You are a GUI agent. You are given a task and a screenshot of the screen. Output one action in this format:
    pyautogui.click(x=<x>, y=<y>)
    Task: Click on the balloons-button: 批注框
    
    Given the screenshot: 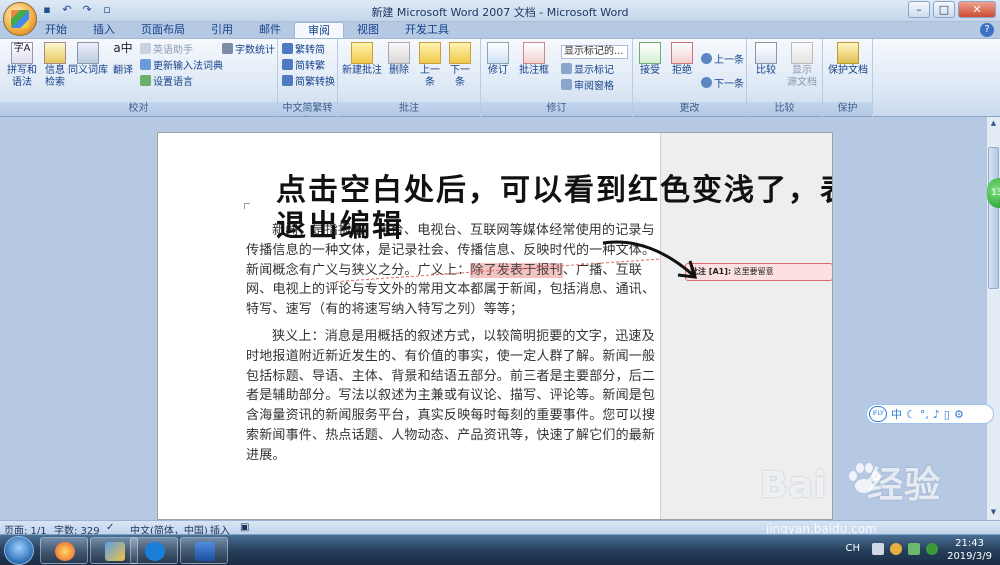 What is the action you would take?
    pyautogui.click(x=534, y=59)
    